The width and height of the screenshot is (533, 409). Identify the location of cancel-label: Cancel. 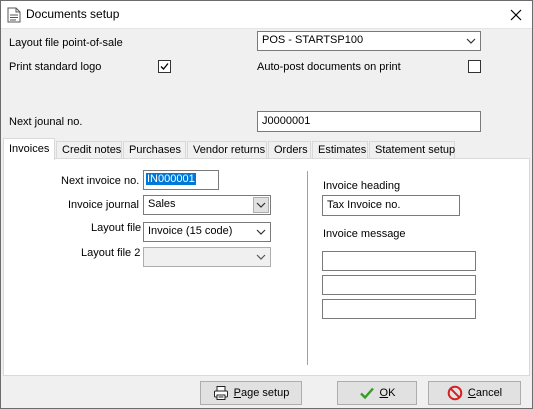
(485, 393).